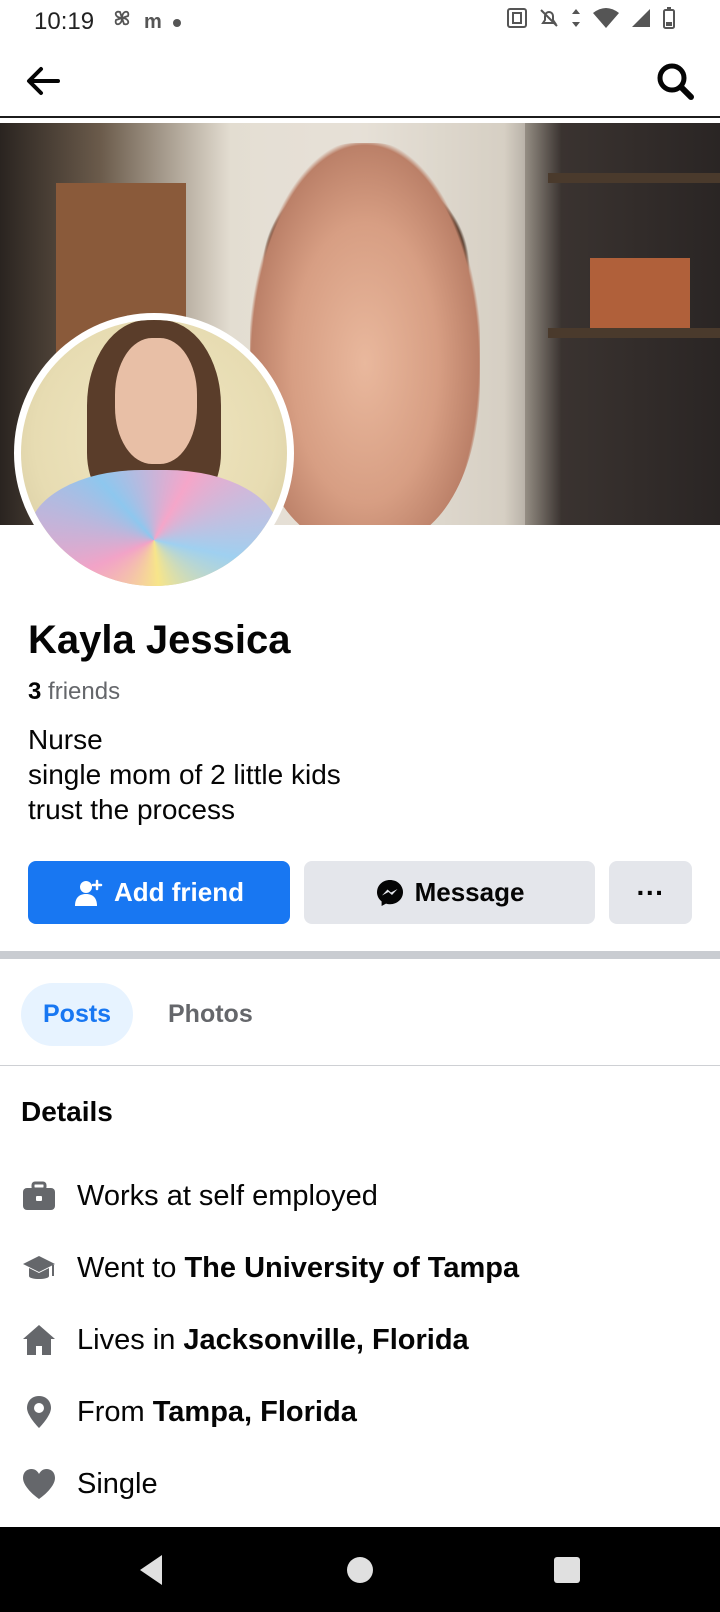 This screenshot has width=720, height=1612. What do you see at coordinates (469, 892) in the screenshot?
I see `message-label: Message` at bounding box center [469, 892].